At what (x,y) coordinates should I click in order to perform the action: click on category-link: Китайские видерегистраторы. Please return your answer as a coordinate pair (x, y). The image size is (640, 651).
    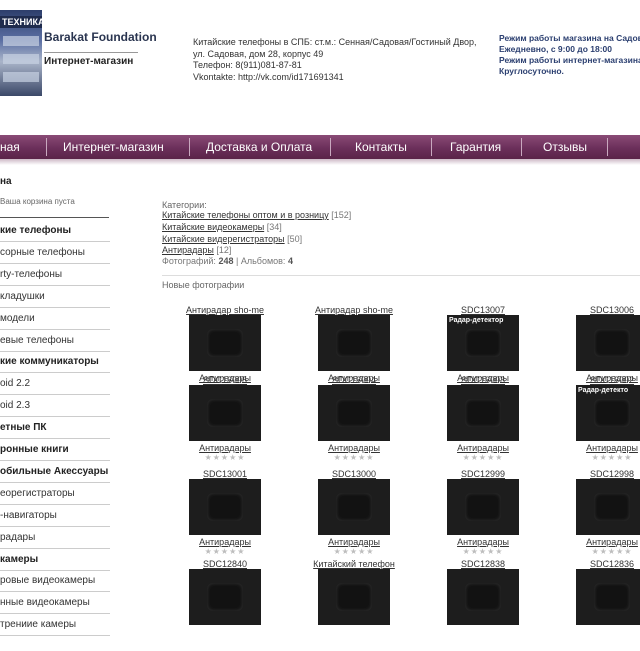
    Looking at the image, I should click on (223, 239).